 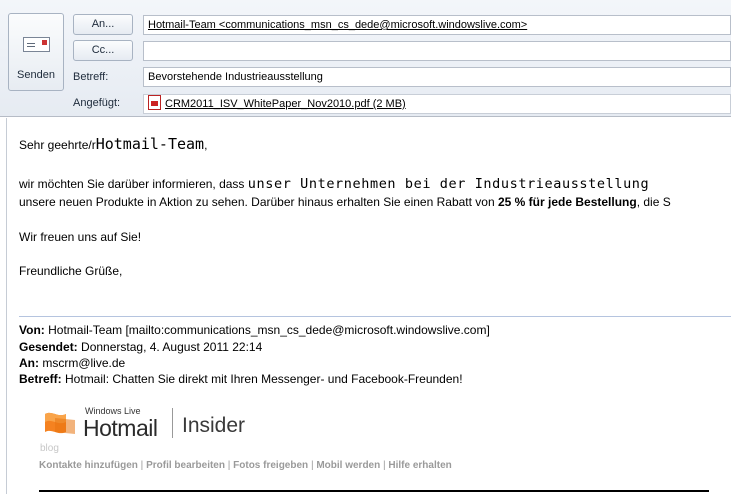 I want to click on quoted-to: An: mscrm@live.de, so click(x=72, y=363).